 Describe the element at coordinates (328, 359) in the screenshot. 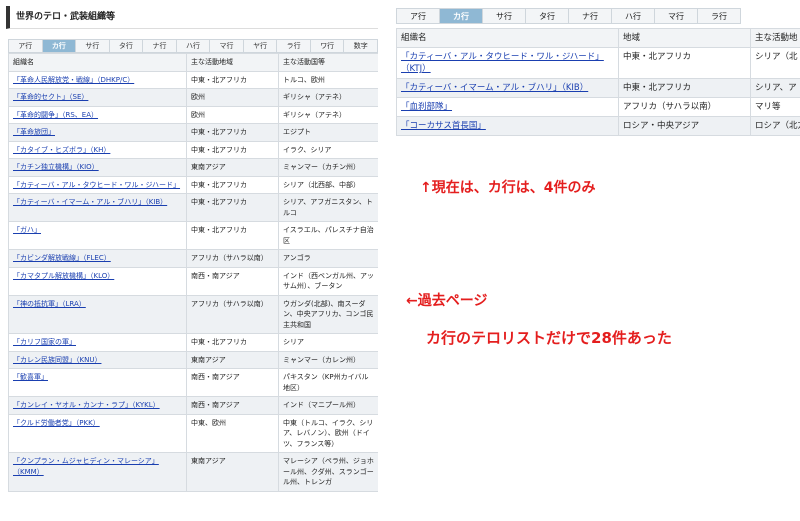

I see `country-cell: ミャンマー（カレン州）` at that location.